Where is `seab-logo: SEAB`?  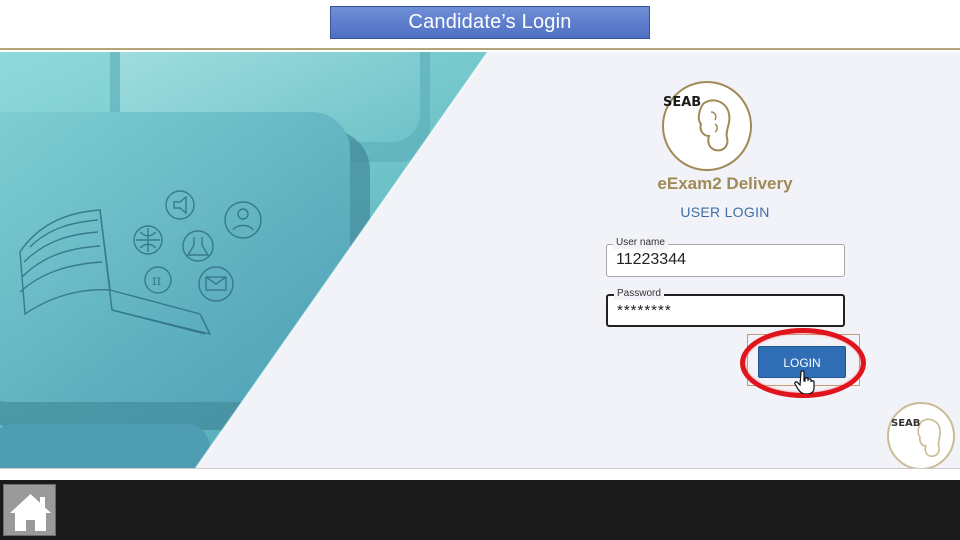 seab-logo: SEAB is located at coordinates (707, 126).